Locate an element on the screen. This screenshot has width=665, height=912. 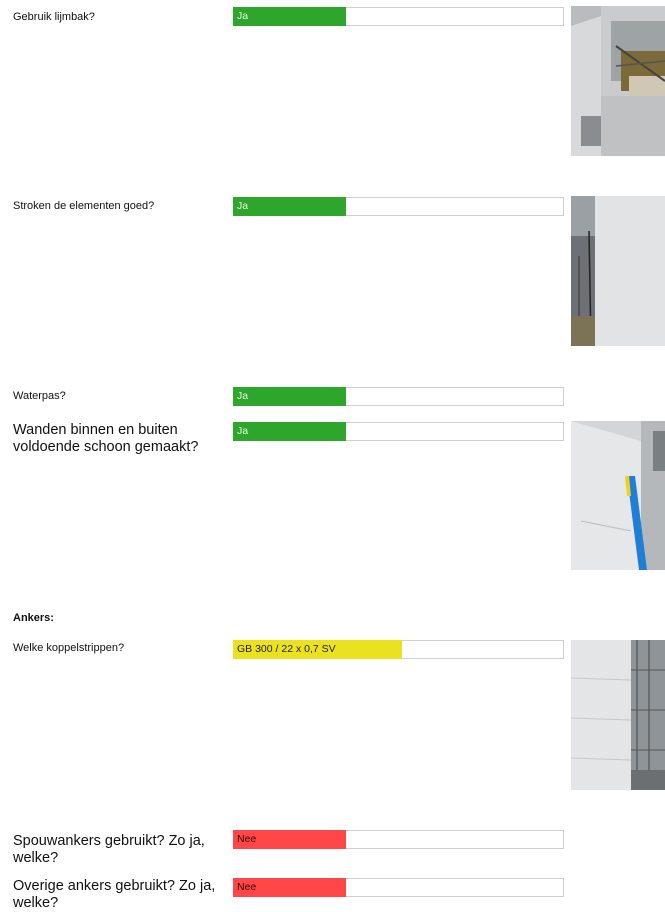
construction-site-photo is located at coordinates (618, 81).